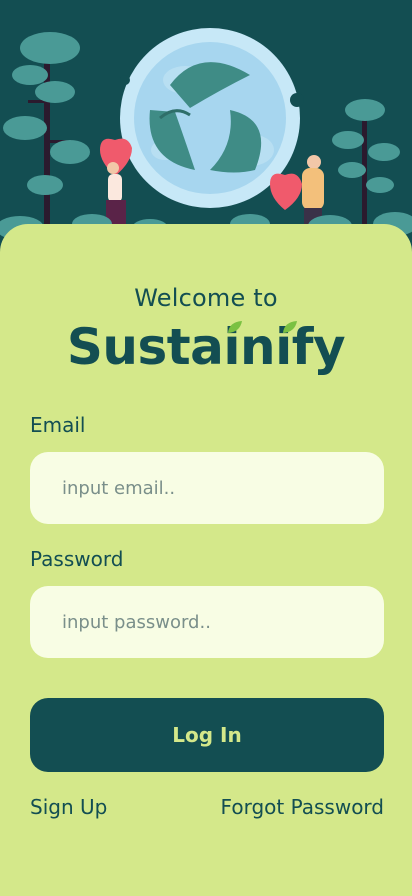  I want to click on email-label: Email, so click(58, 425).